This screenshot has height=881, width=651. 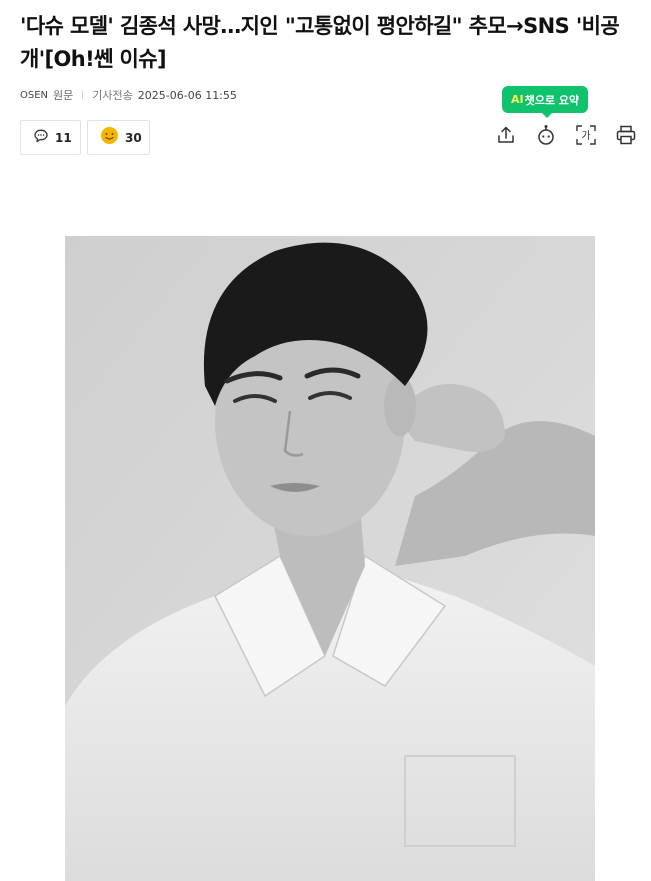 I want to click on share-button, so click(x=506, y=137).